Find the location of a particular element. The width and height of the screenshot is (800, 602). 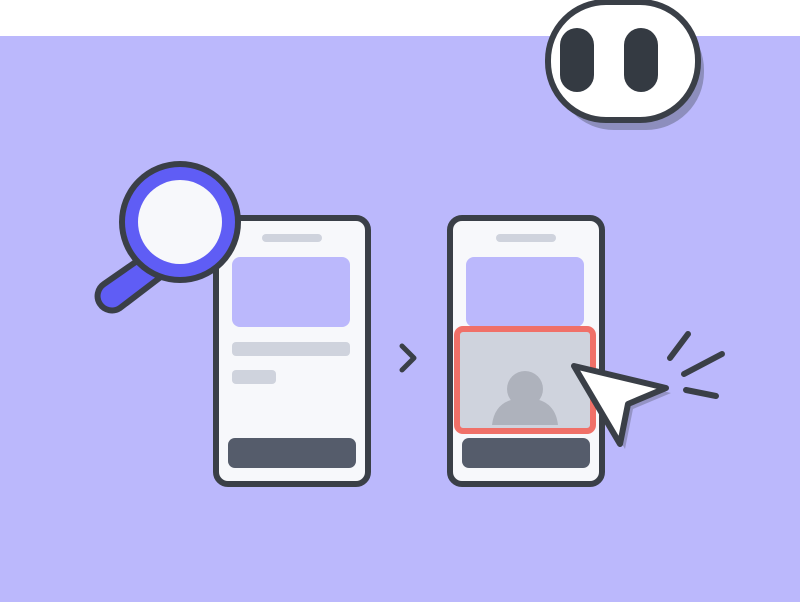

left-pupil is located at coordinates (577, 60).